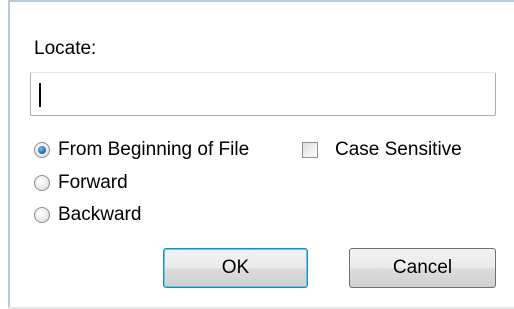 This screenshot has height=309, width=514. Describe the element at coordinates (93, 182) in the screenshot. I see `radio-forward-label: Forward` at that location.